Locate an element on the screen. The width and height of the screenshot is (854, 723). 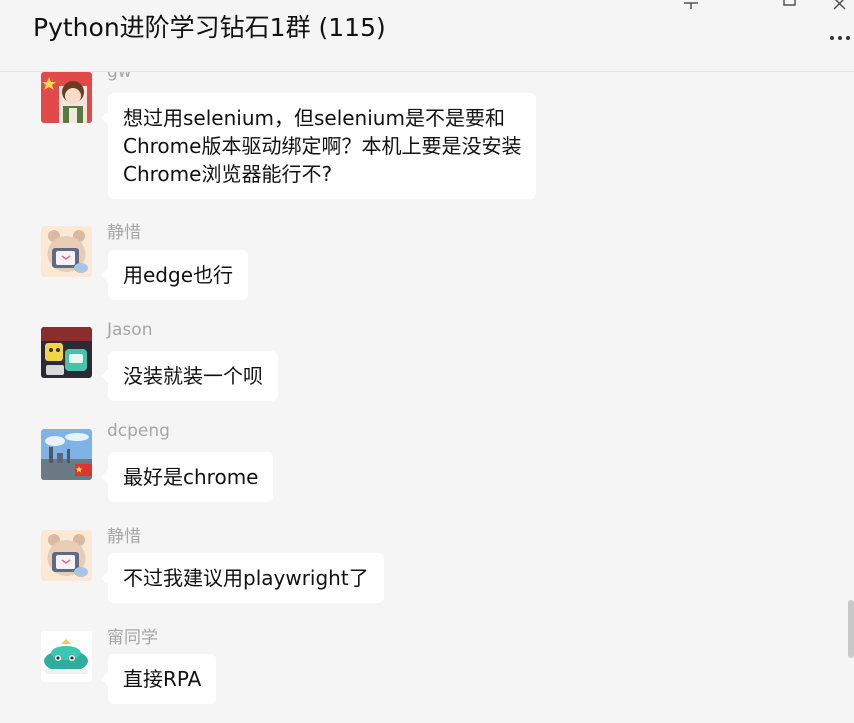
message-bubble: 用edge也行 is located at coordinates (174, 275).